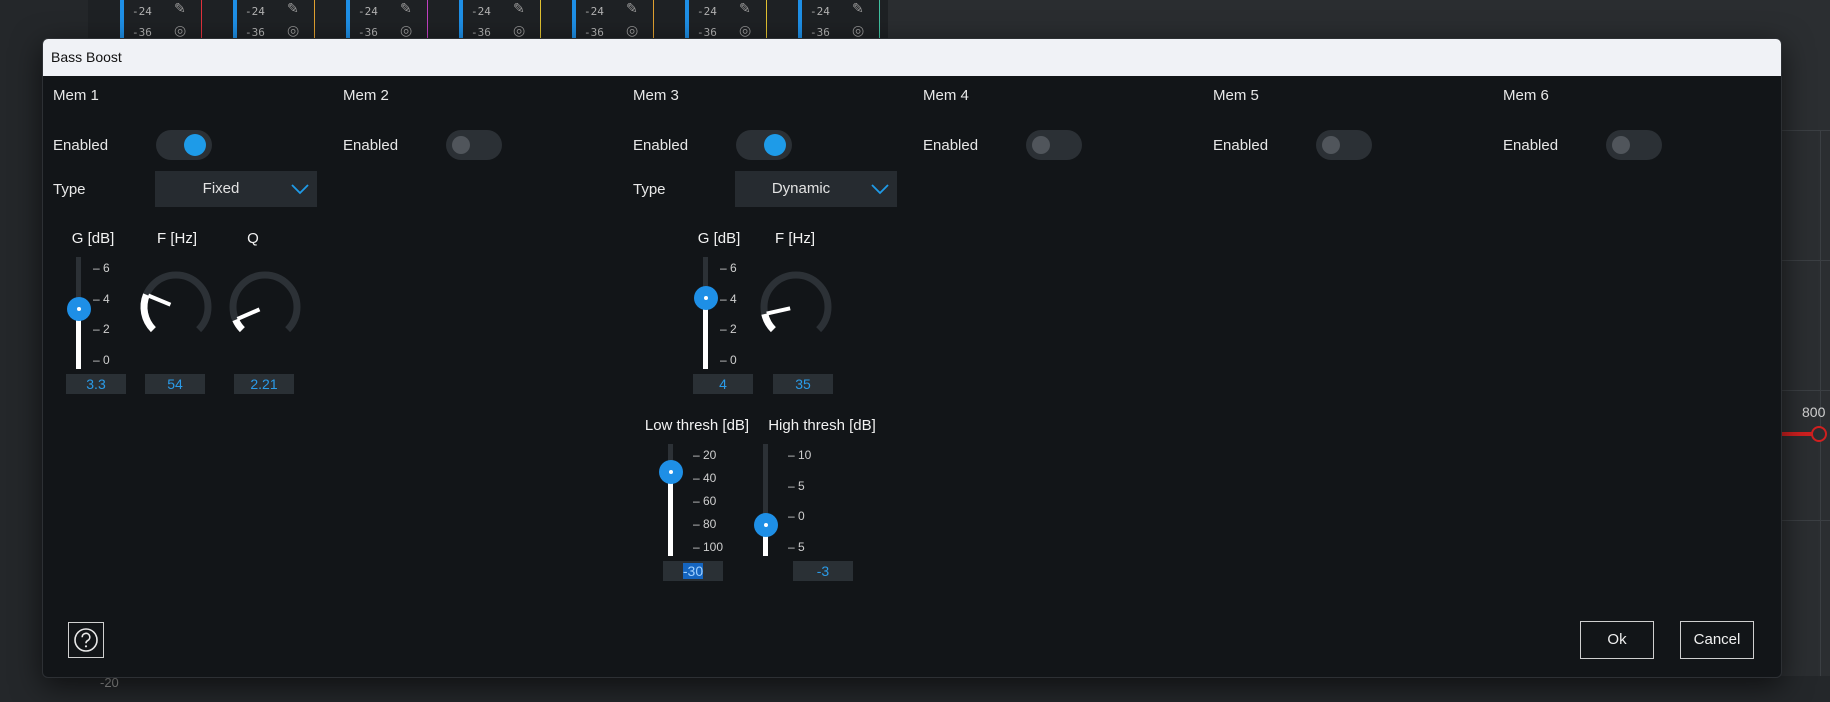 The width and height of the screenshot is (1830, 702). What do you see at coordinates (822, 425) in the screenshot?
I see `high-thresh-header: High thresh [dB]` at bounding box center [822, 425].